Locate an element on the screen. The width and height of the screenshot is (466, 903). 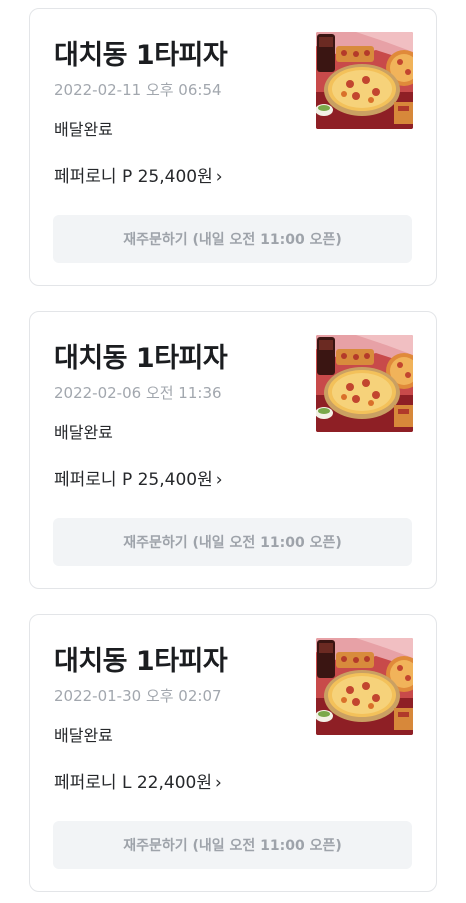
order-datetime: 2022-01-30 오후 02:07 is located at coordinates (138, 696).